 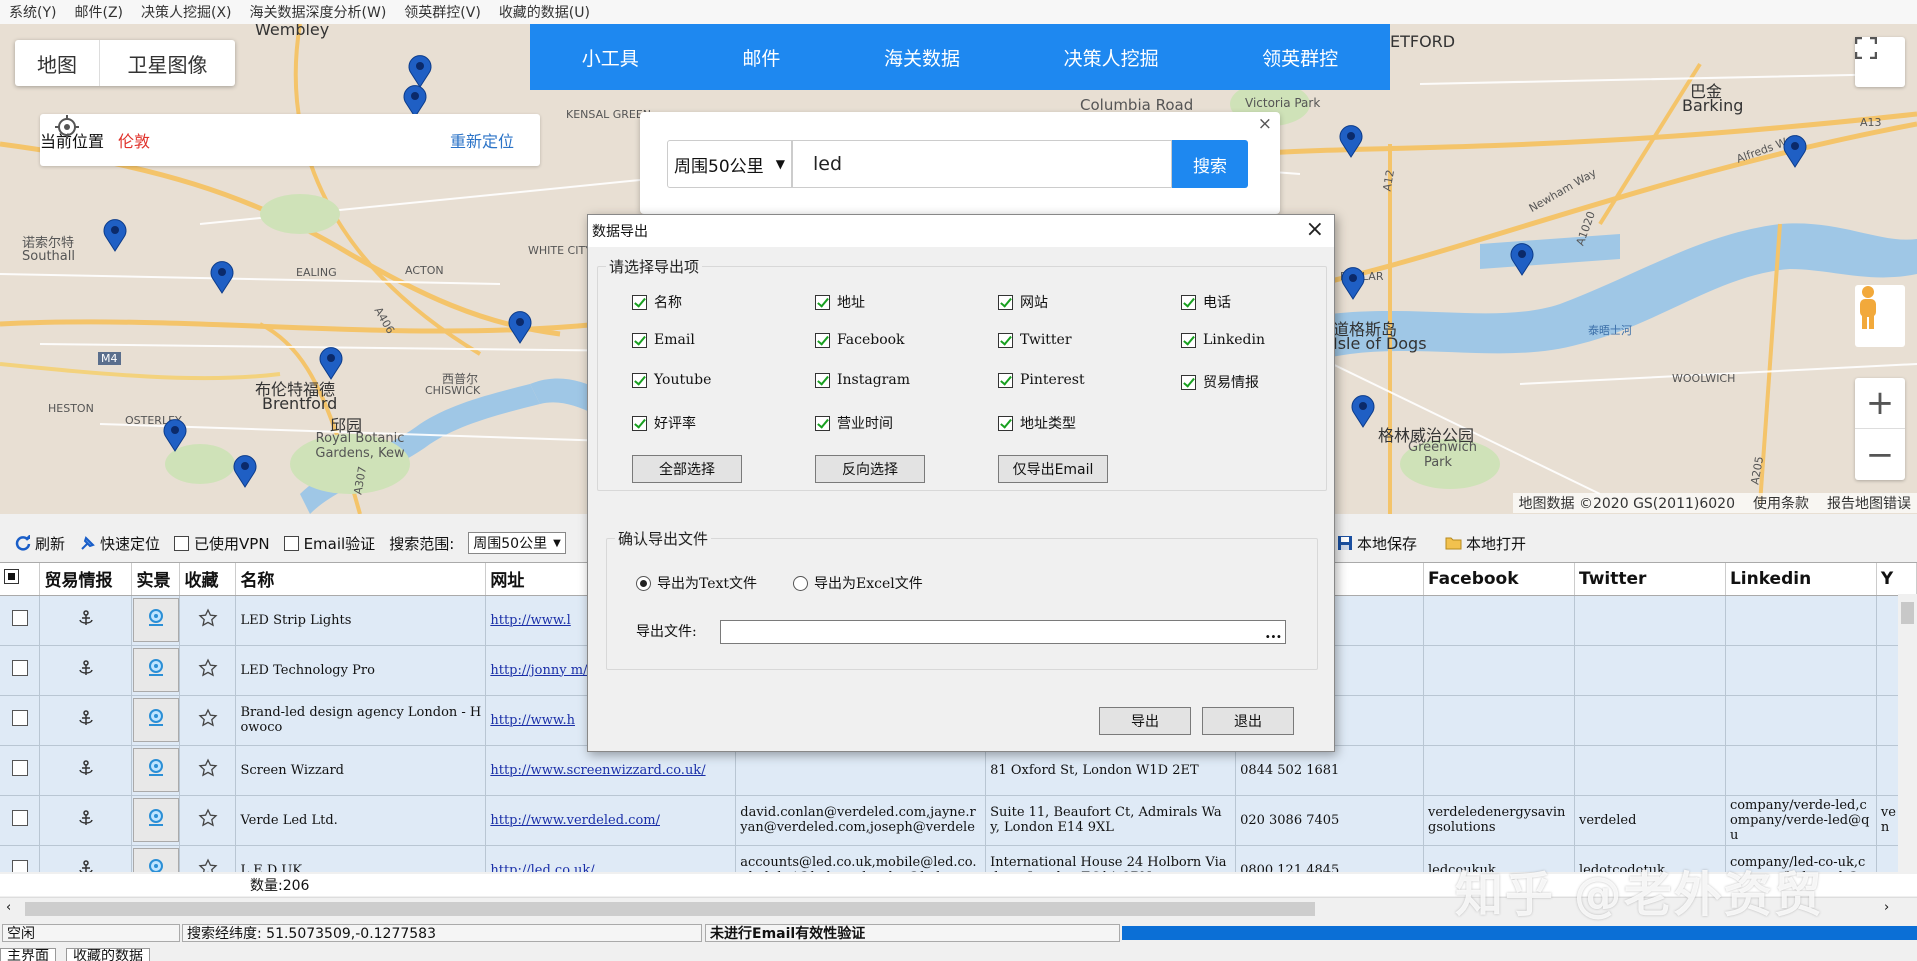 What do you see at coordinates (610, 57) in the screenshot?
I see `nav-tools: 小工具` at bounding box center [610, 57].